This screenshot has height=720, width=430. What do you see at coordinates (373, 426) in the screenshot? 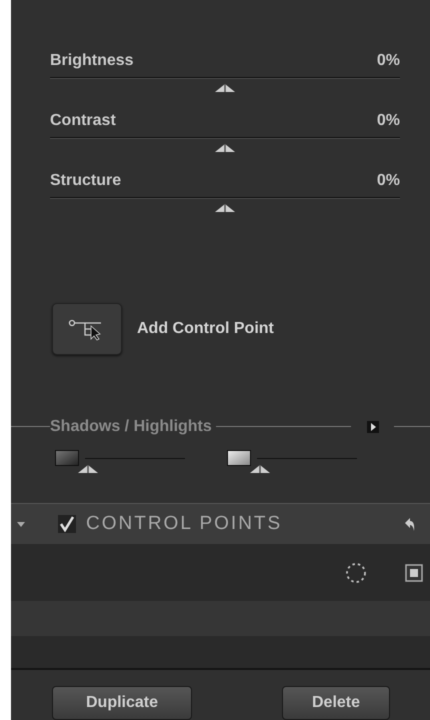
I see `expand-icon` at bounding box center [373, 426].